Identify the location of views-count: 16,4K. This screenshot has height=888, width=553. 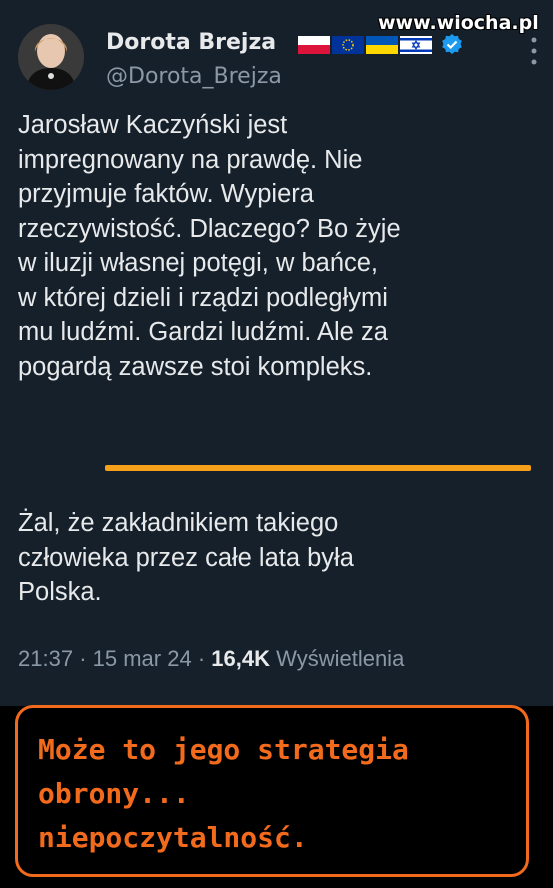
(240, 658).